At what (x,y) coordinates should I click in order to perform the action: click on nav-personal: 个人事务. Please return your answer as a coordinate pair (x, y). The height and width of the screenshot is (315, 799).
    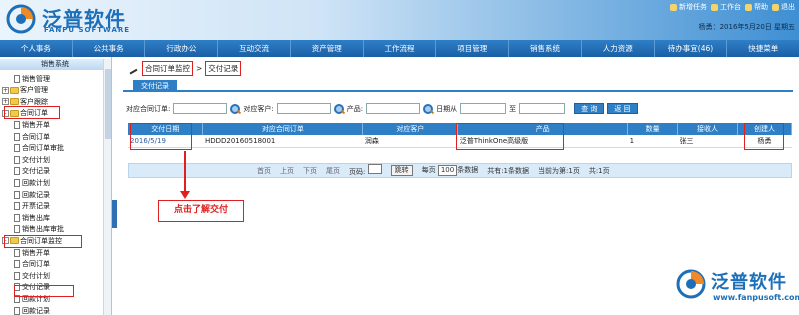
    Looking at the image, I should click on (36, 48).